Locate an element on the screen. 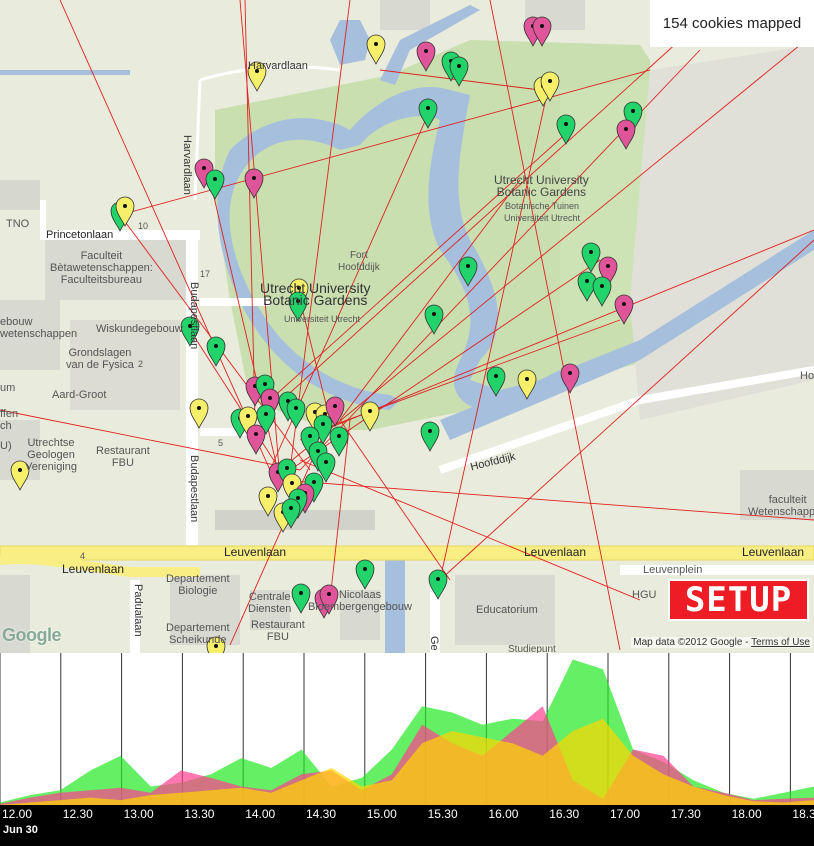 Image resolution: width=814 pixels, height=846 pixels. map-label-nicolaas-bloembergen: Nicolaas Bloembergengebouw is located at coordinates (360, 601).